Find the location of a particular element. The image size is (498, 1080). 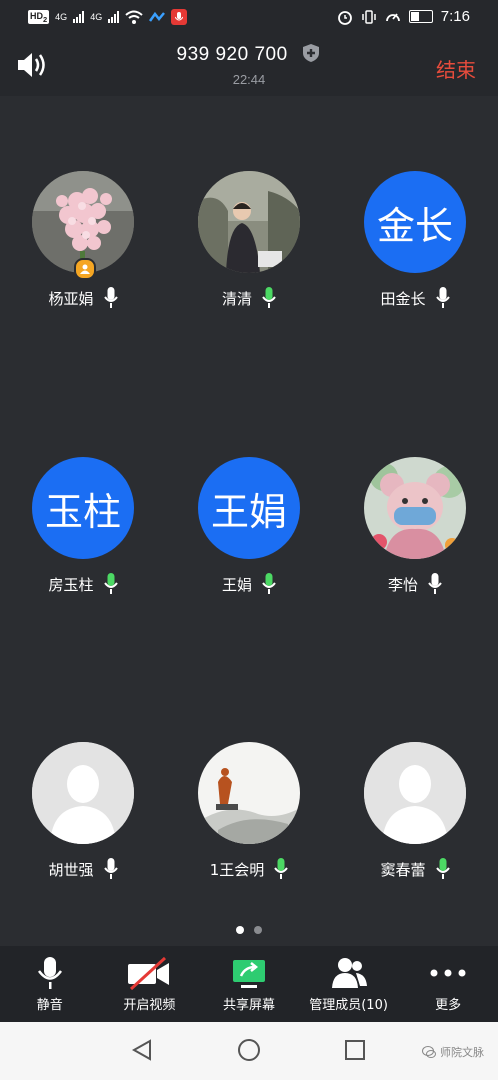

participant-name: 房玉柱 is located at coordinates (71, 584).